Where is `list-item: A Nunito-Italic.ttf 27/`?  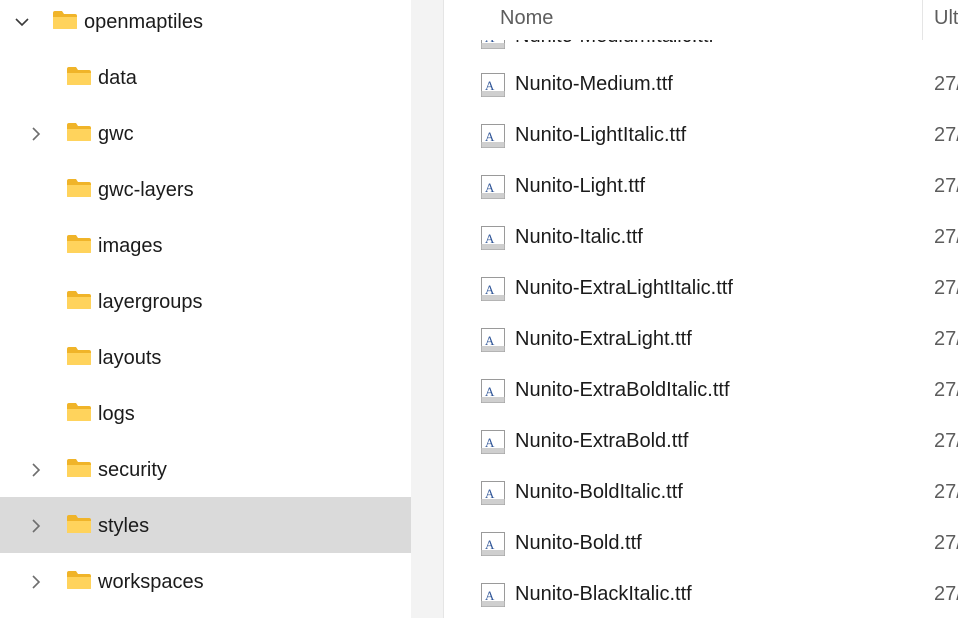
list-item: A Nunito-Italic.ttf 27/ is located at coordinates (701, 238).